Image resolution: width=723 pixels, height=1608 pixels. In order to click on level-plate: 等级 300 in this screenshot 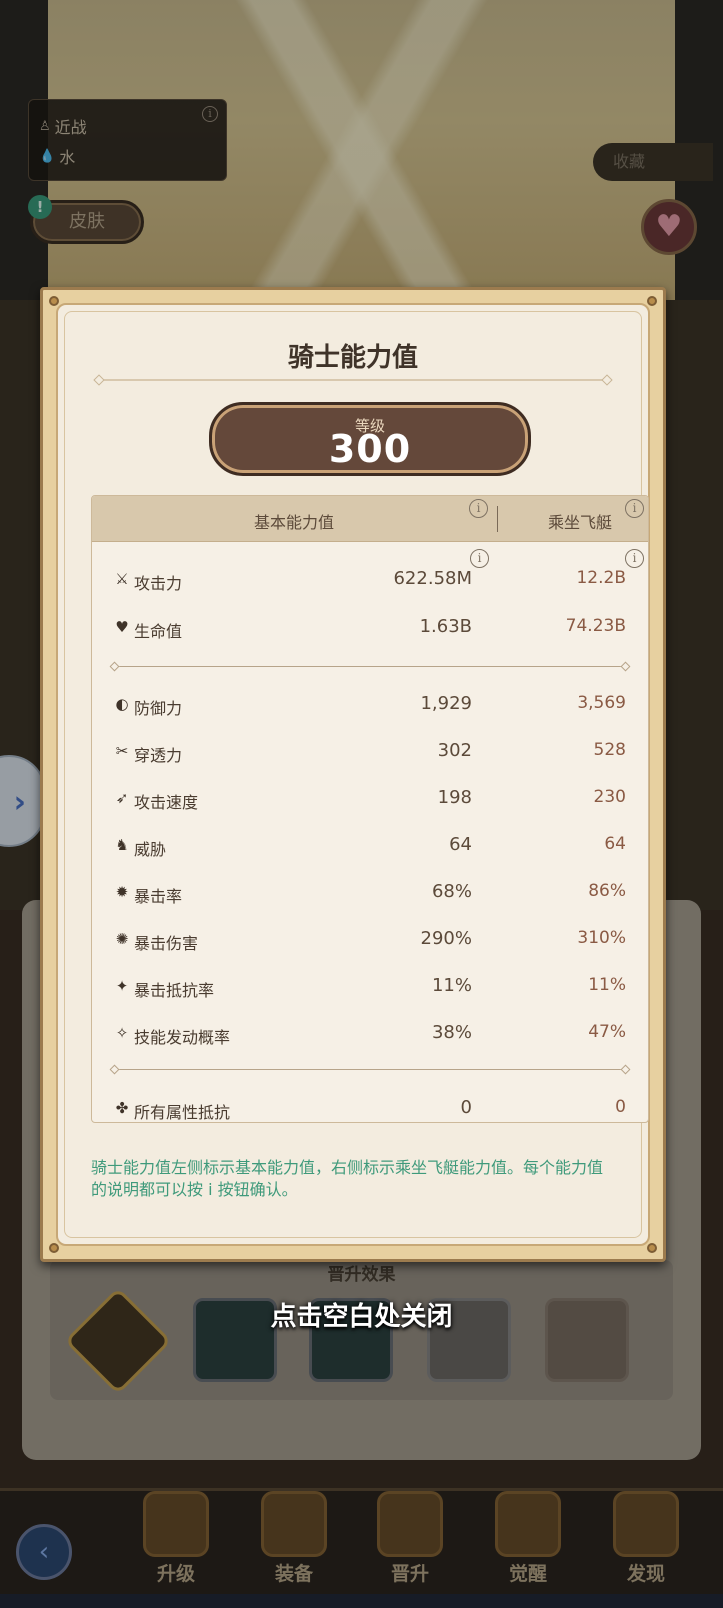, I will do `click(370, 439)`.